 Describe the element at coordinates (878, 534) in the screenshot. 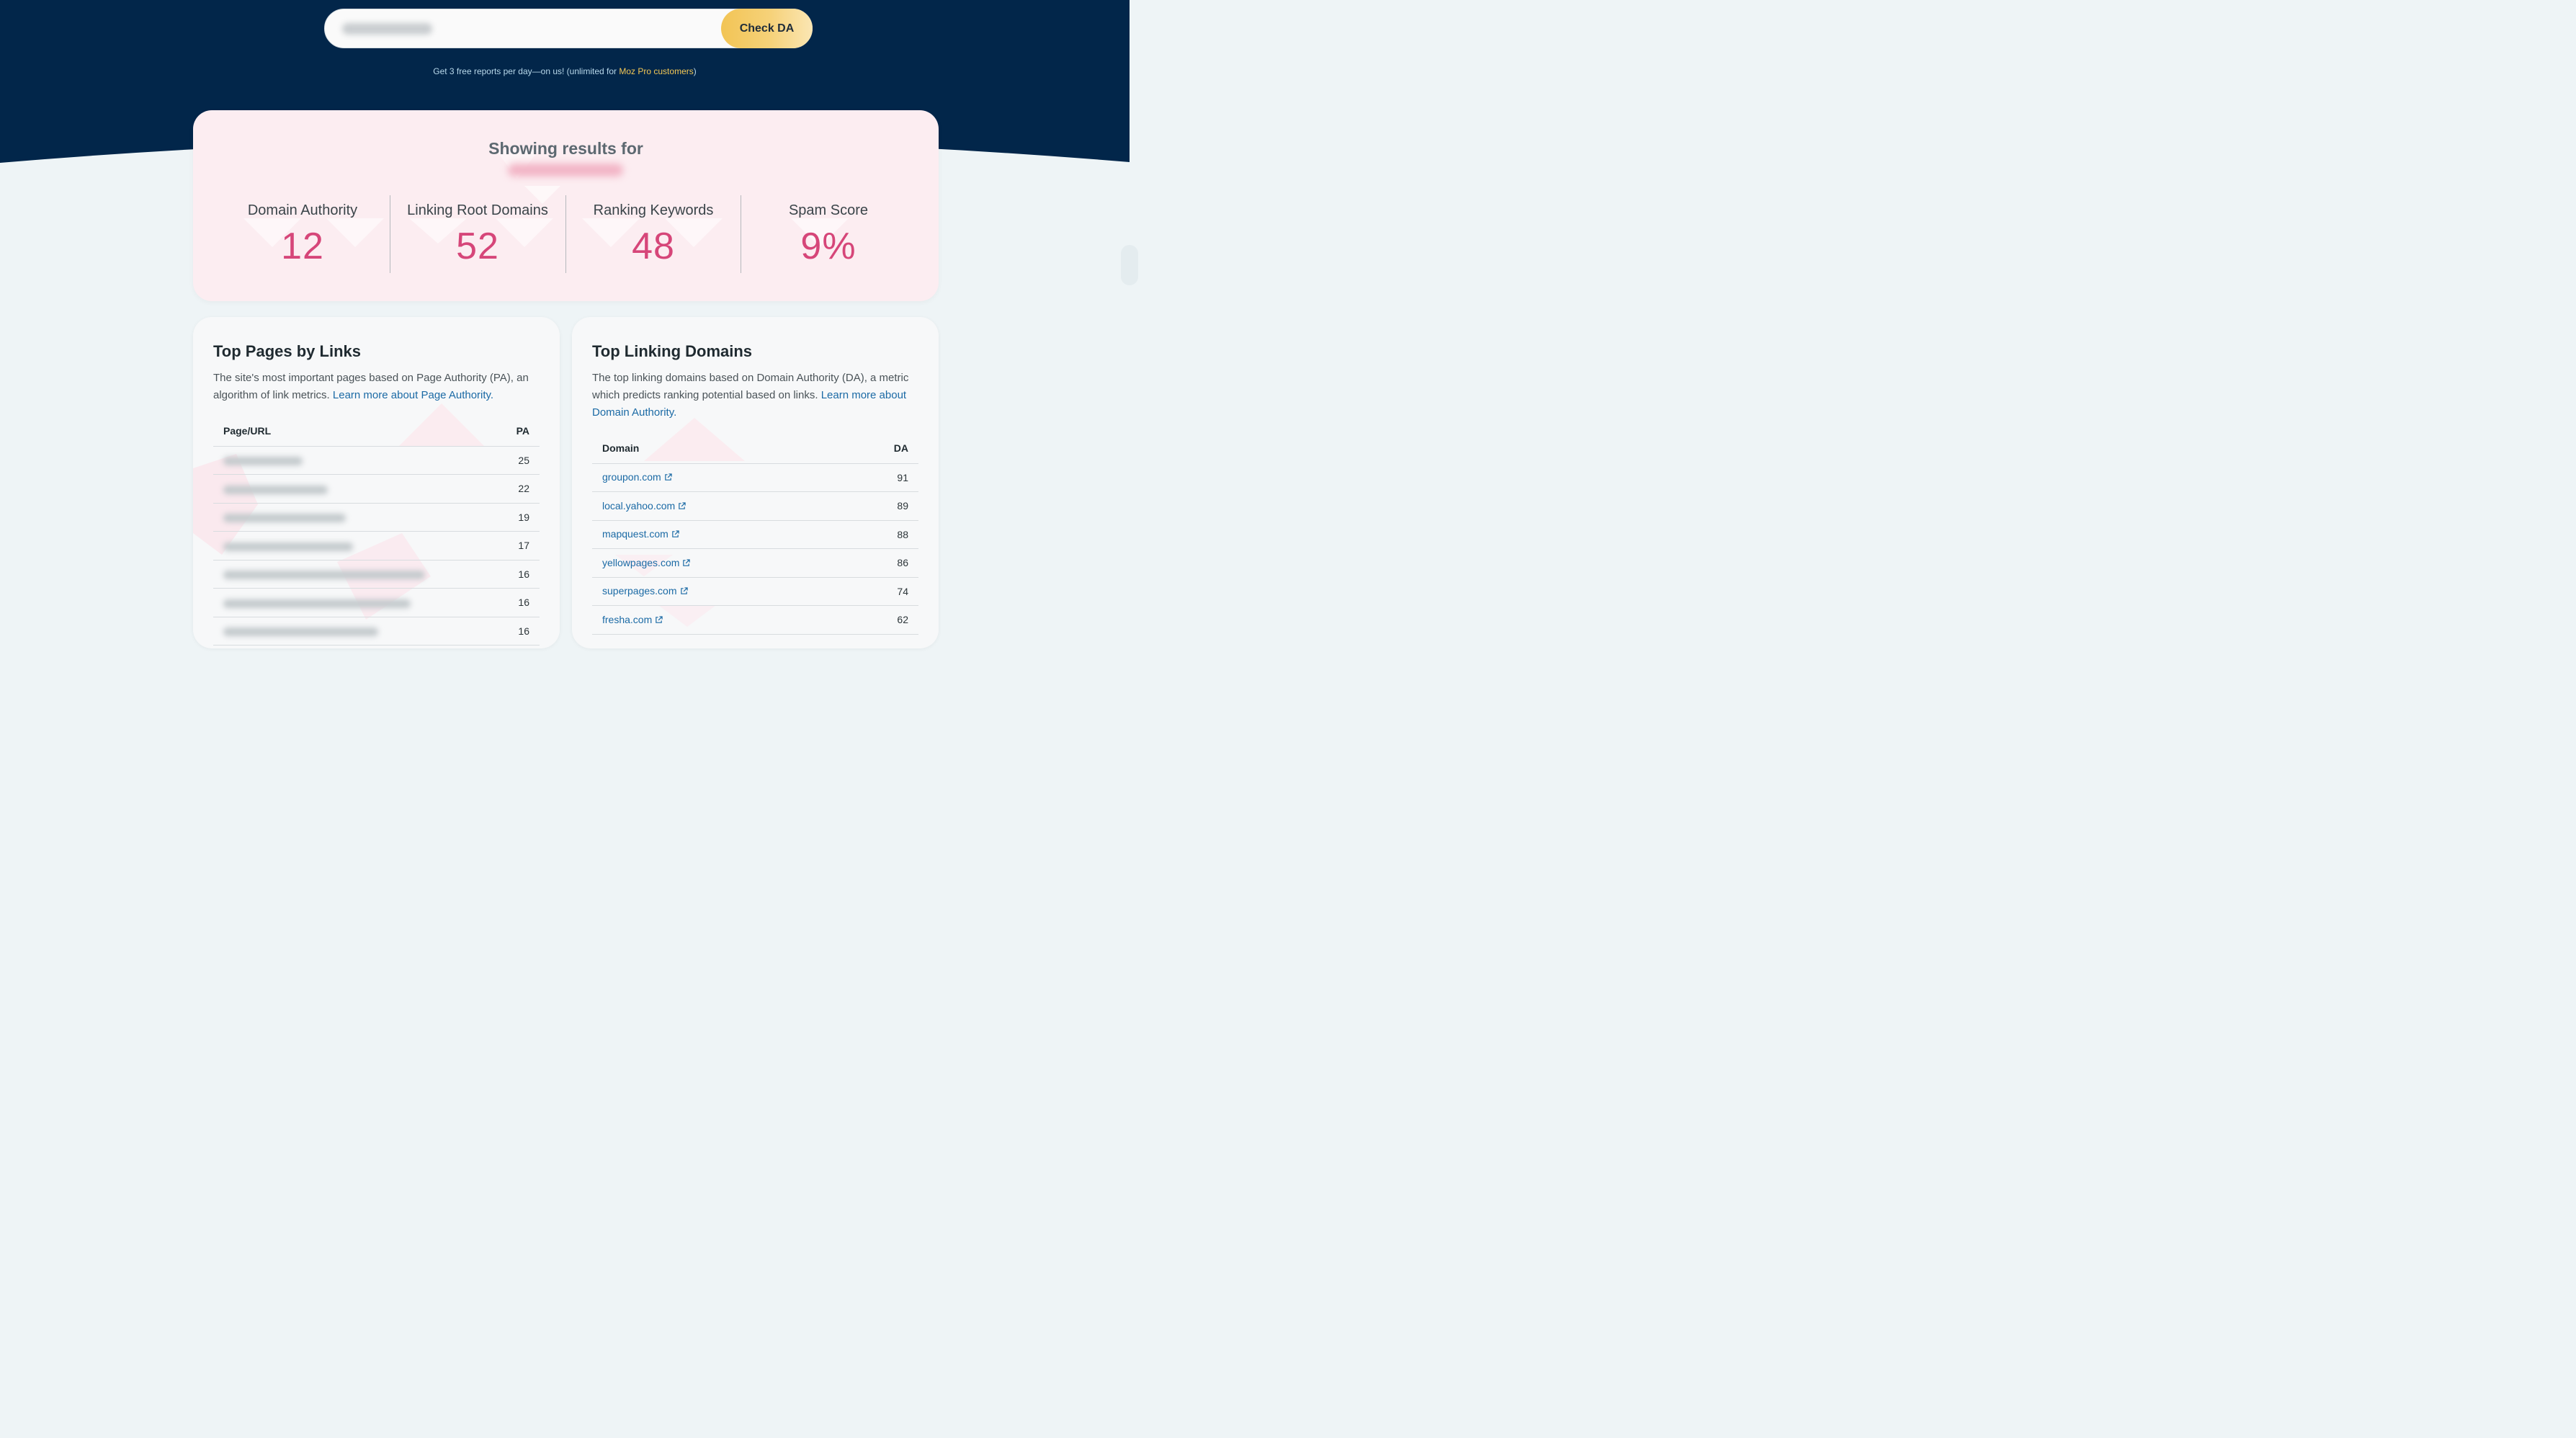

I see `da-cell: 88` at that location.